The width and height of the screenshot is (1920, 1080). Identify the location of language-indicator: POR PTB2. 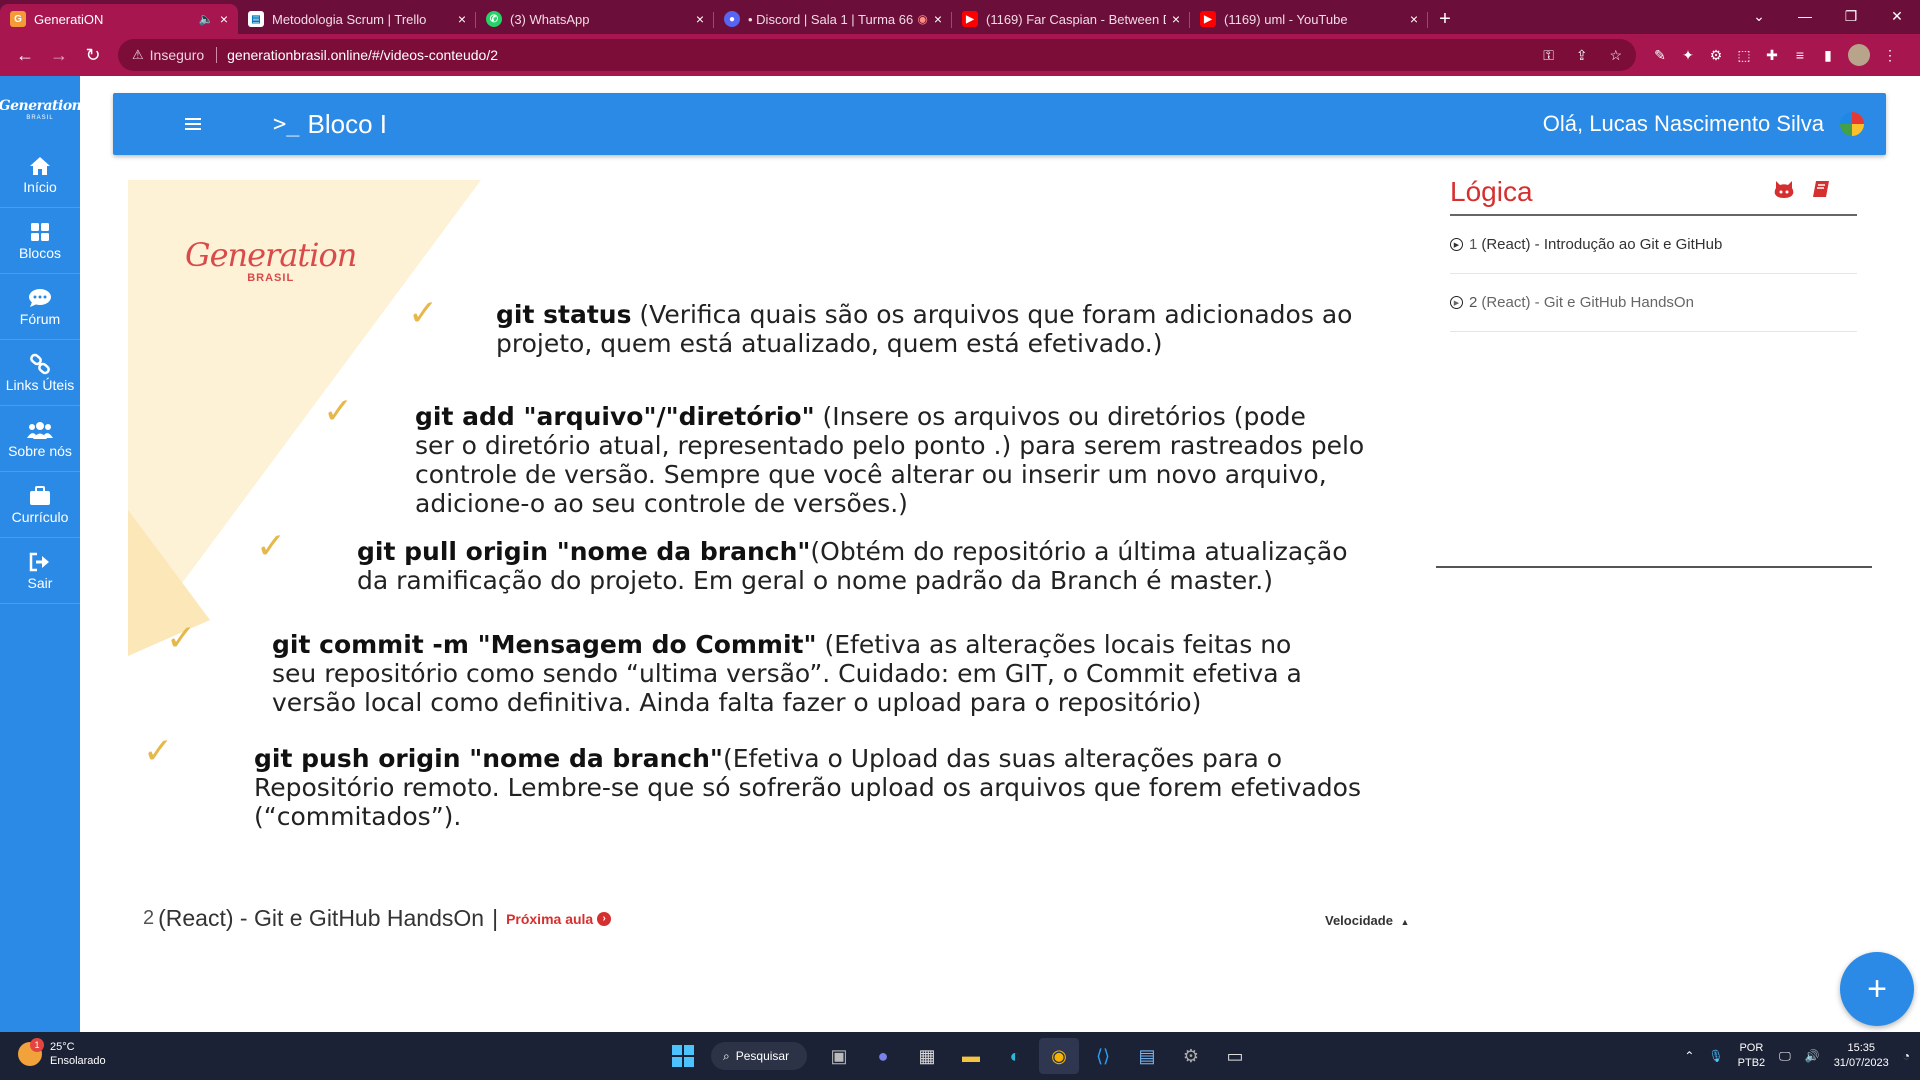
(1752, 1056).